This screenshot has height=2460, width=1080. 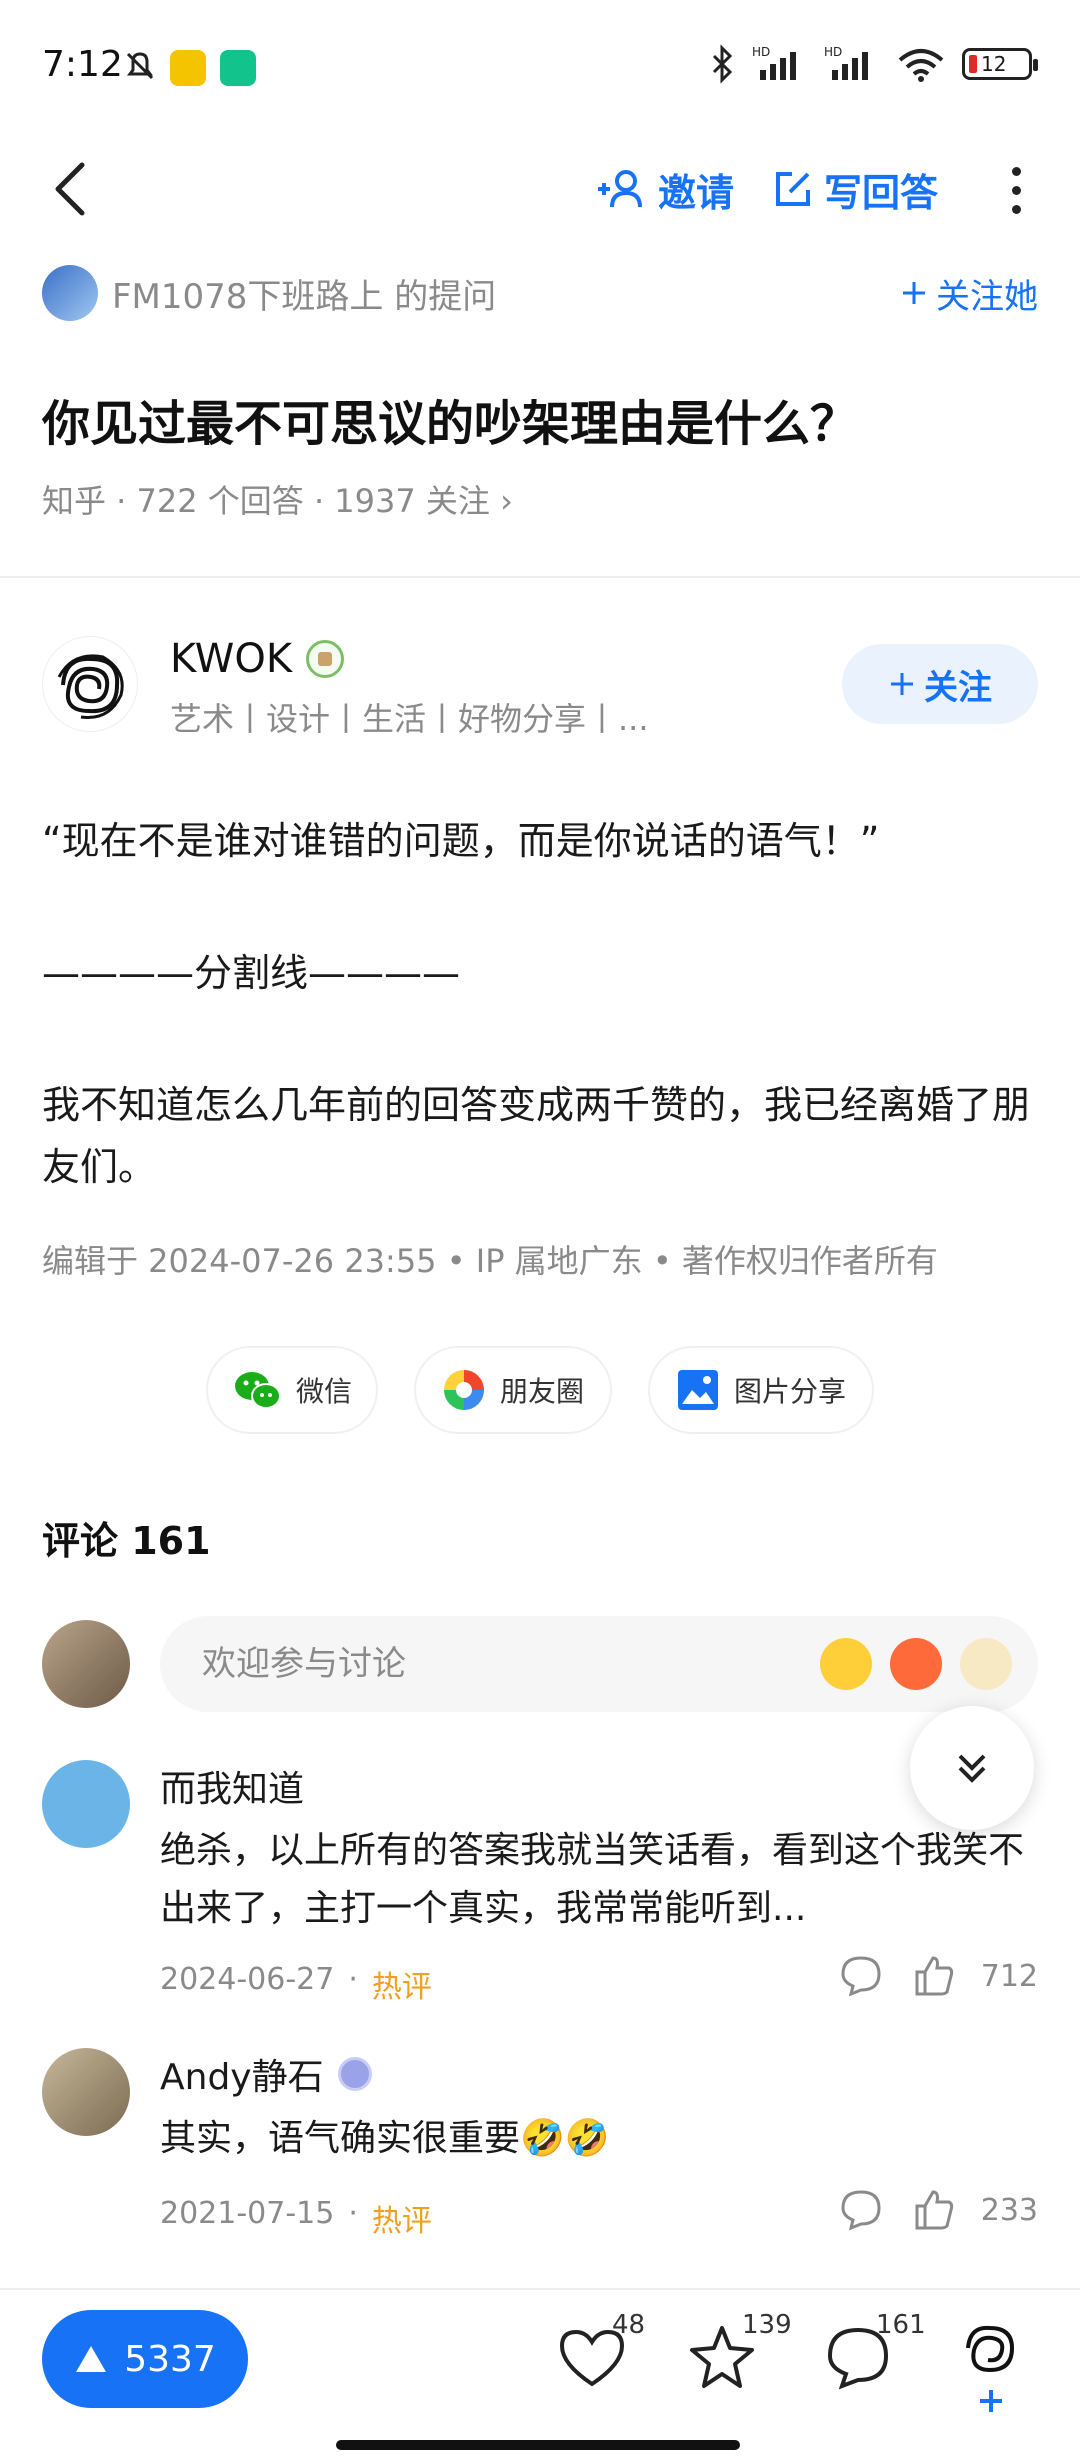 What do you see at coordinates (697, 1390) in the screenshot?
I see `image-icon` at bounding box center [697, 1390].